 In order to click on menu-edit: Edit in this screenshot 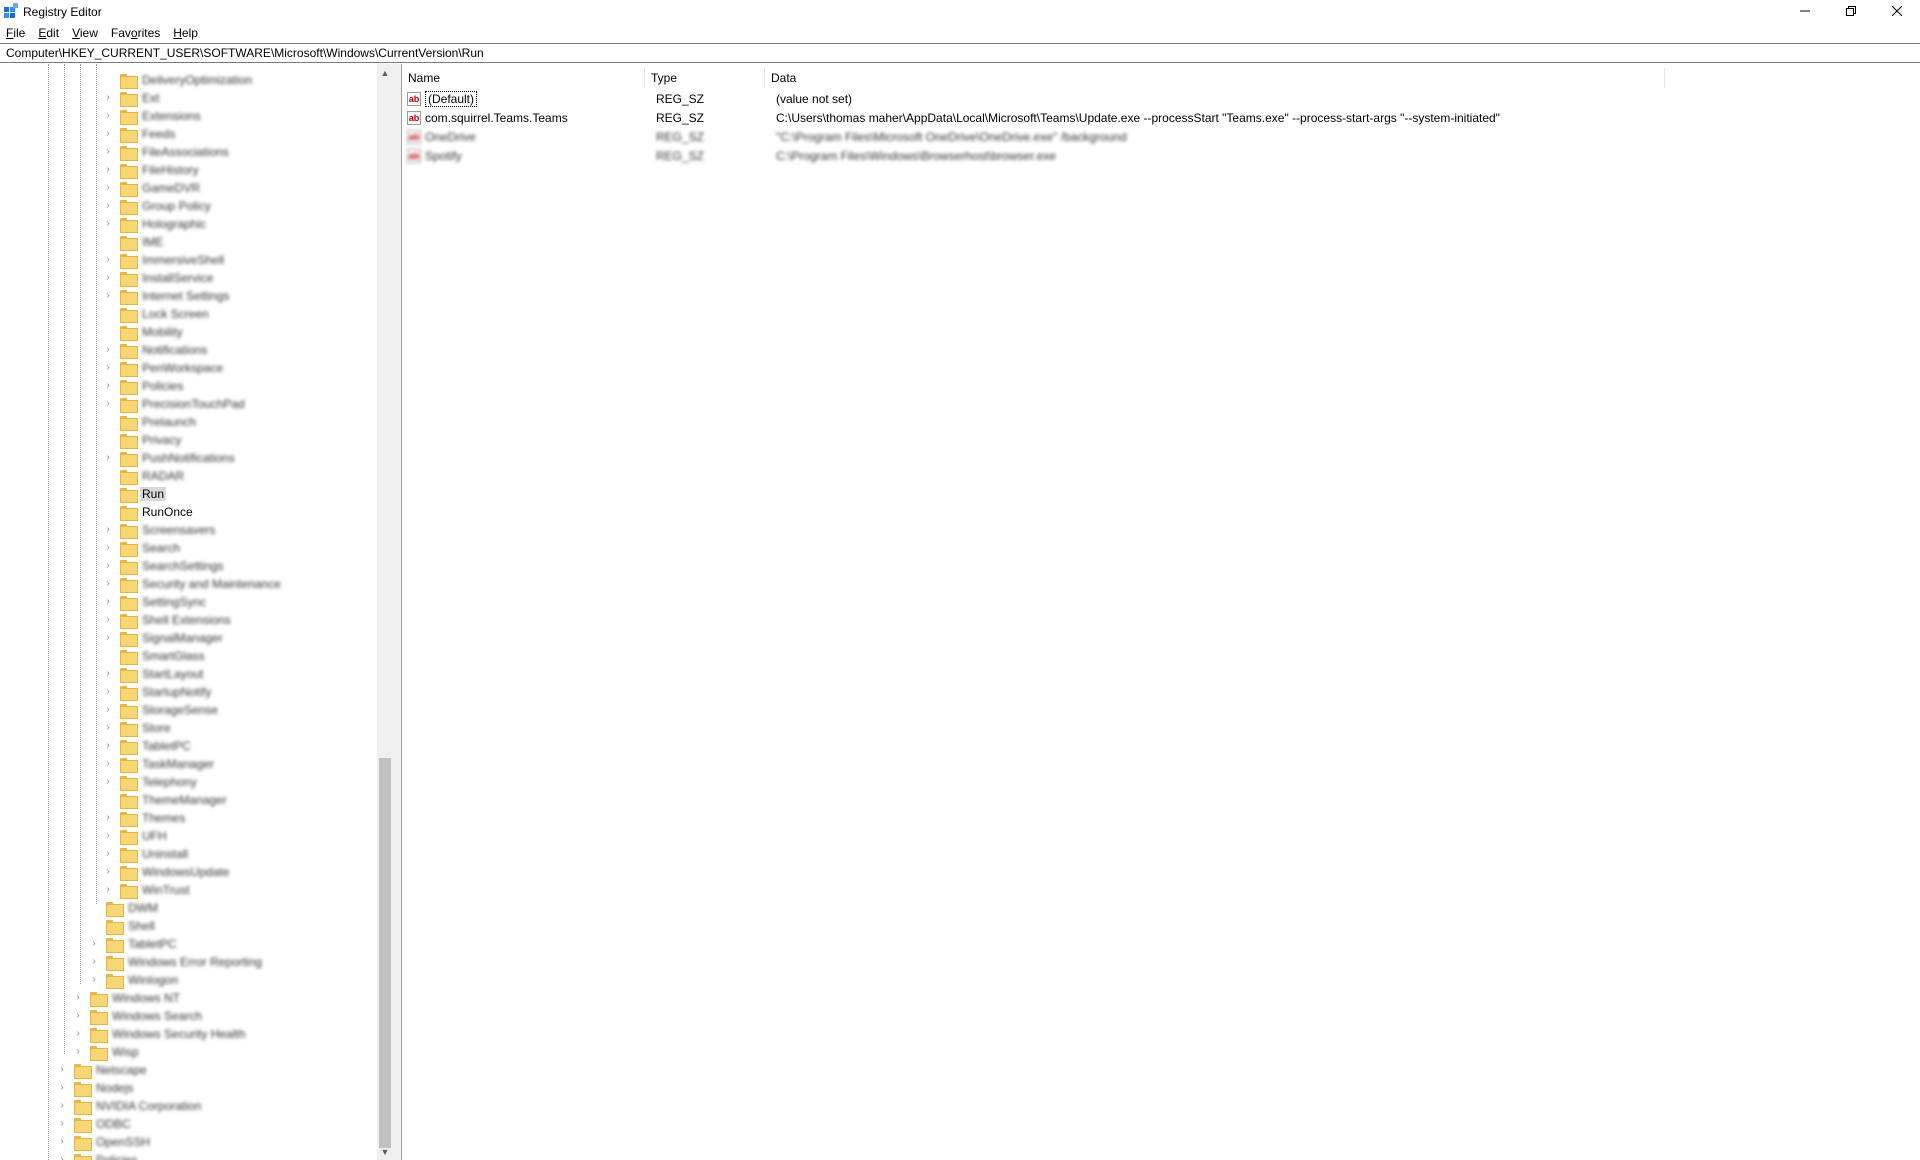, I will do `click(48, 33)`.